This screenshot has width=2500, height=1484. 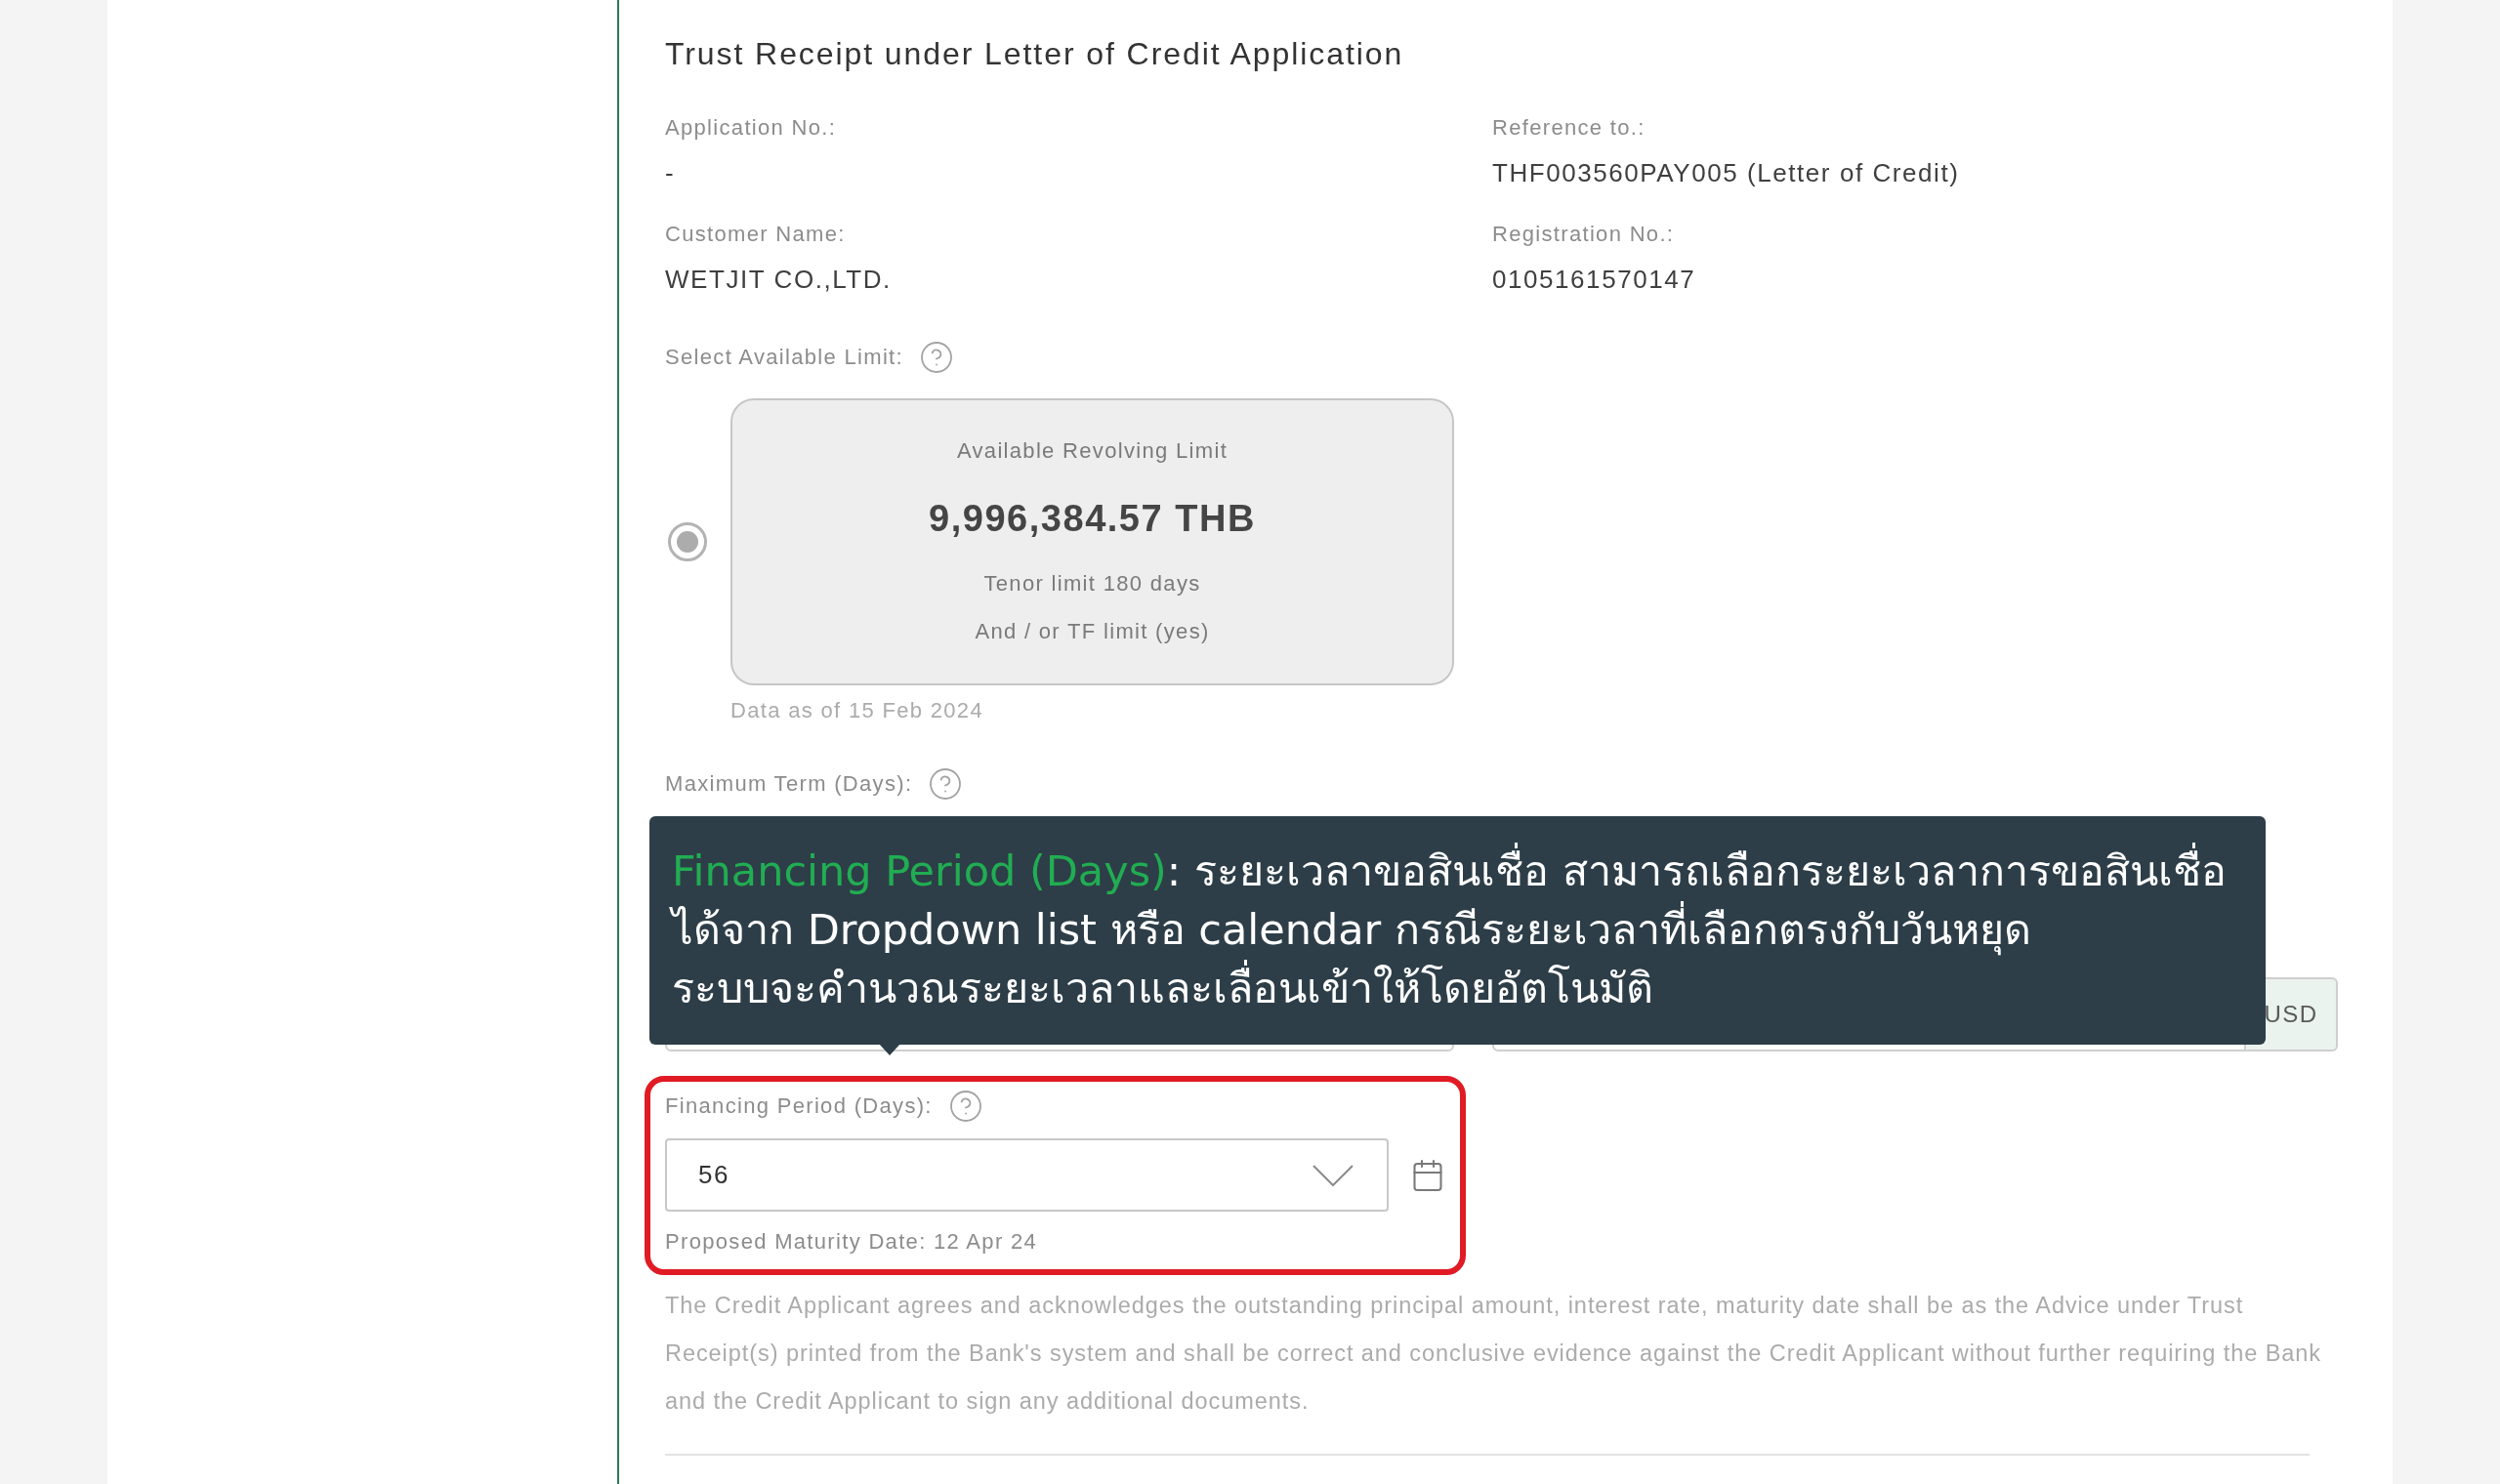 I want to click on section-label: Maximum Term (Days):, so click(x=789, y=784).